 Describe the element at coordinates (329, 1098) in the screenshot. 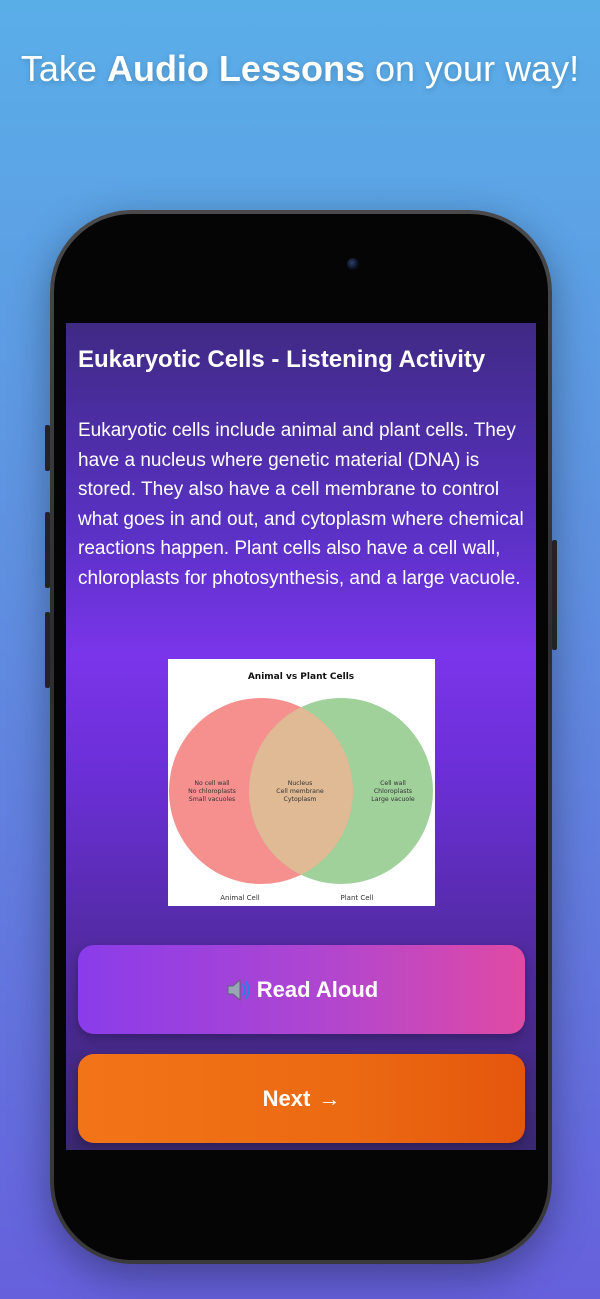

I see `arrow-right-icon: →` at that location.